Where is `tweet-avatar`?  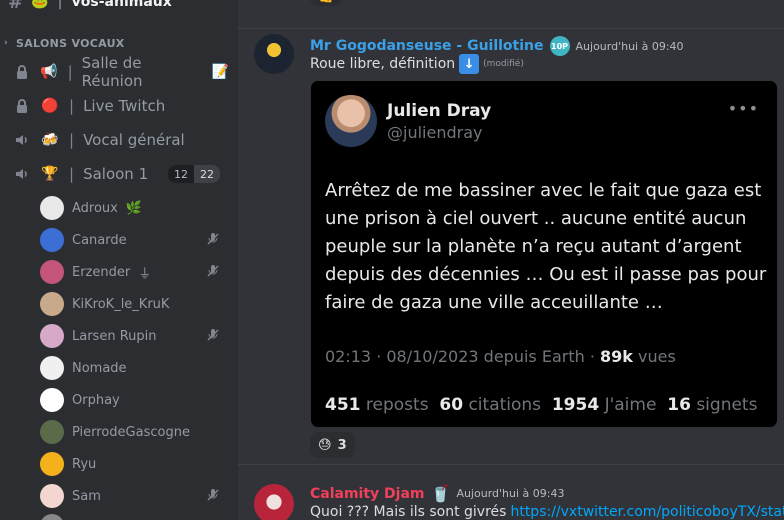
tweet-avatar is located at coordinates (351, 121).